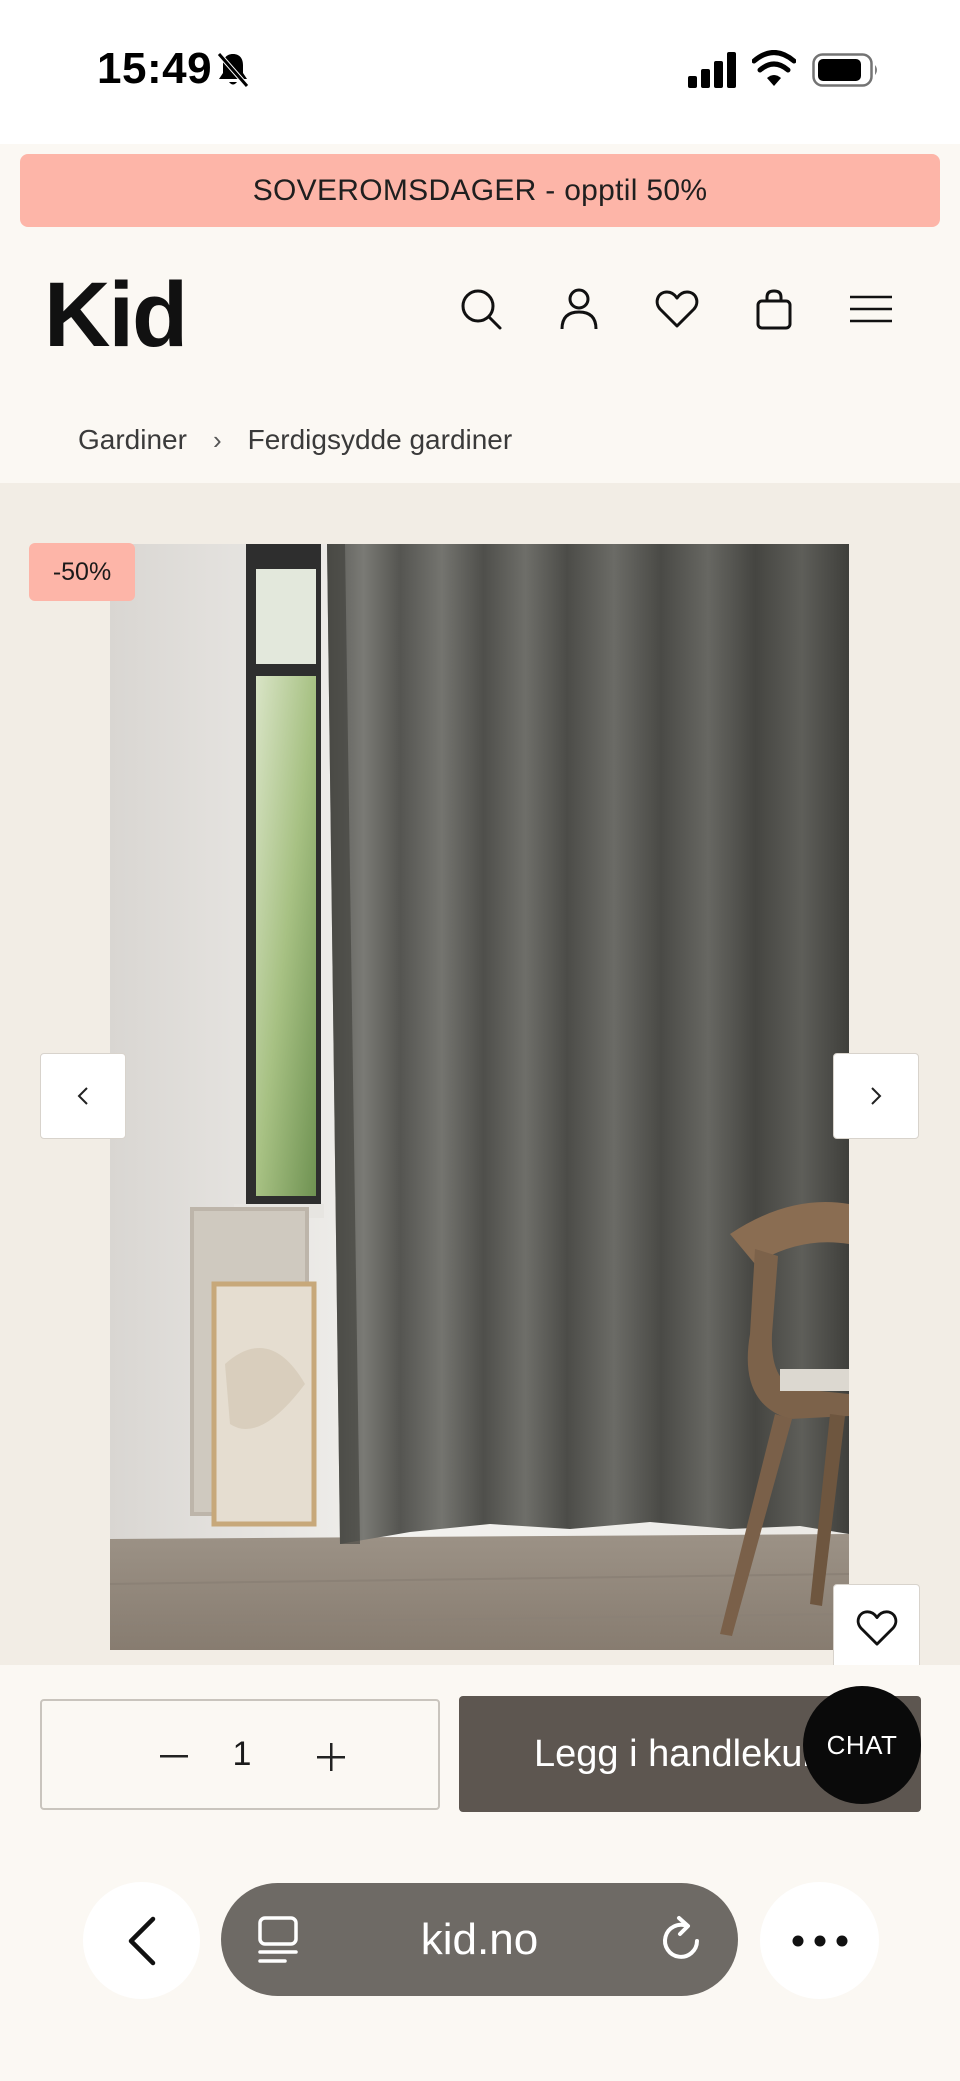 The image size is (960, 2081). I want to click on back-icon, so click(141, 1940).